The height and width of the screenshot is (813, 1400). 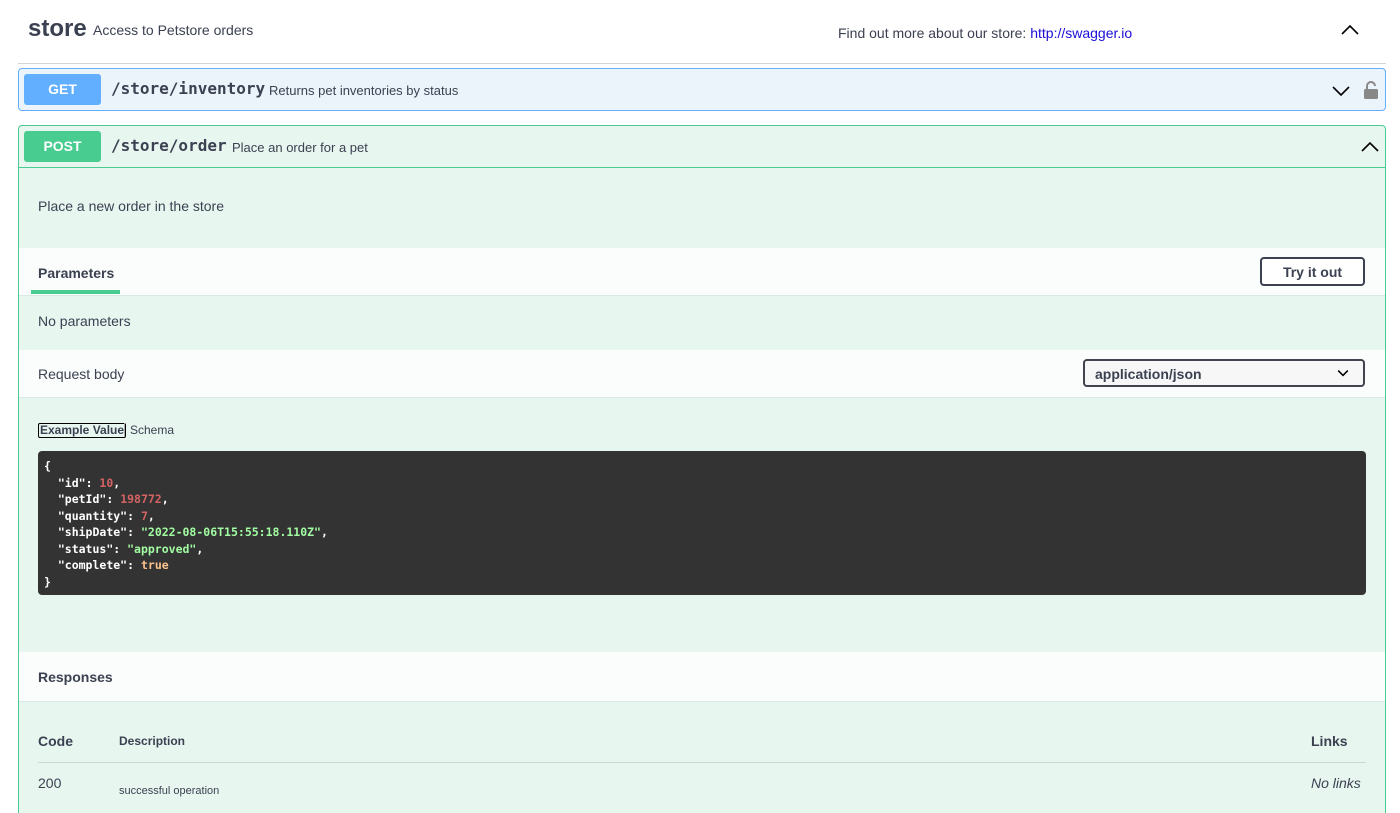 What do you see at coordinates (82, 430) in the screenshot?
I see `tab-example-value: Example Value` at bounding box center [82, 430].